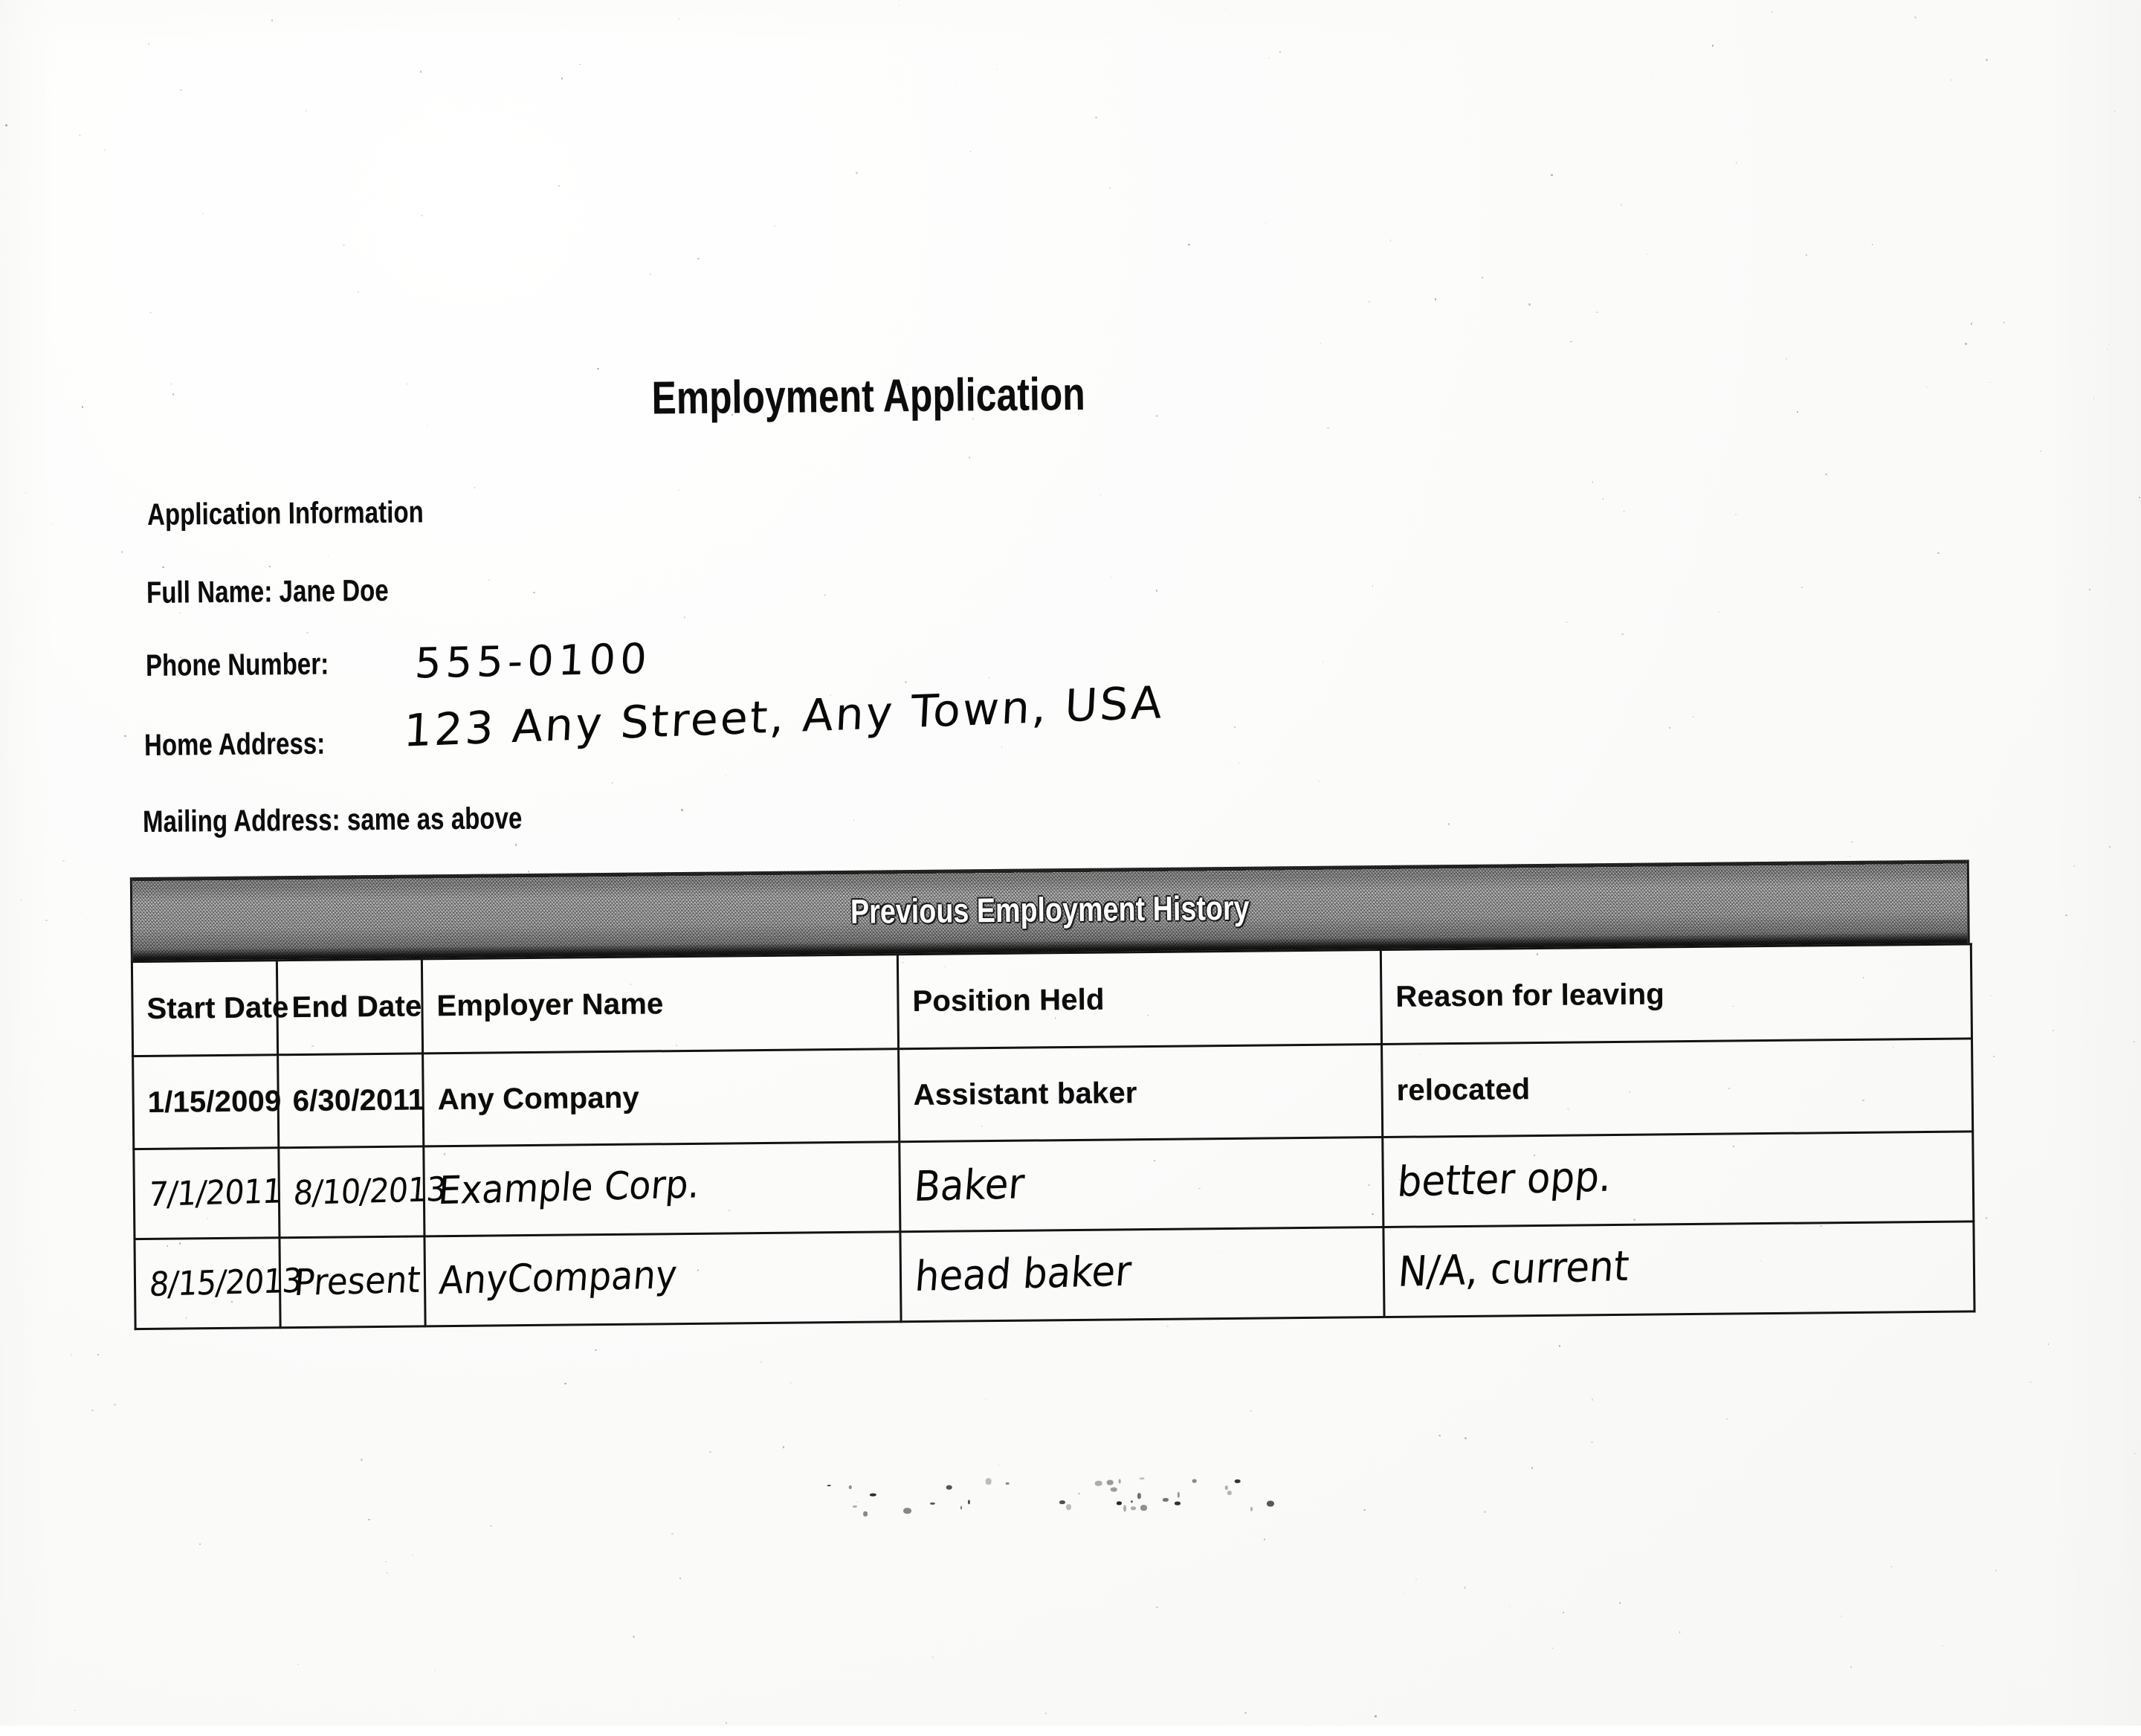 Image resolution: width=2141 pixels, height=1736 pixels. What do you see at coordinates (1140, 1093) in the screenshot?
I see `cell-position: Assistant baker` at bounding box center [1140, 1093].